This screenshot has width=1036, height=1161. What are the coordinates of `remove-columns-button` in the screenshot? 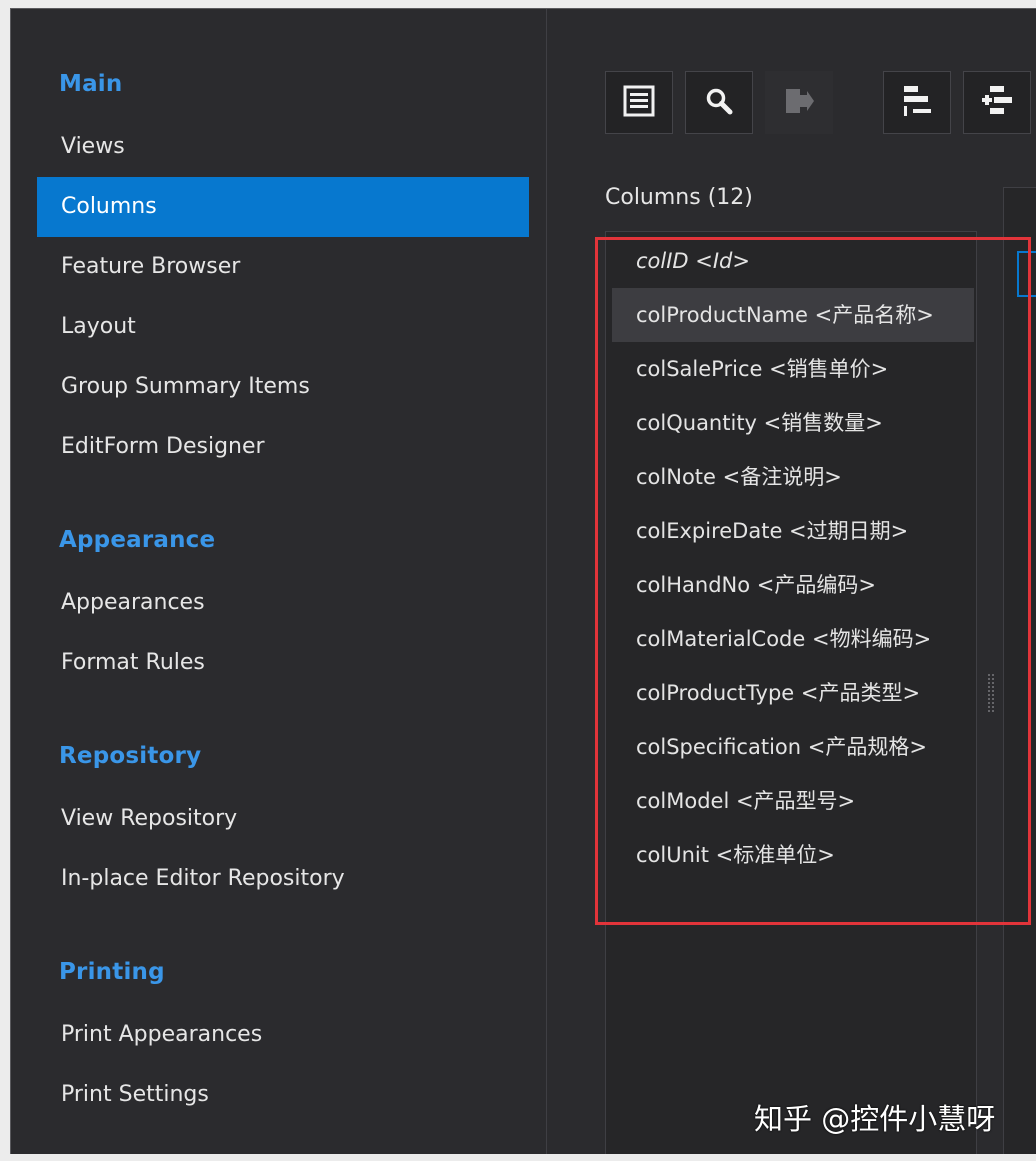 It's located at (917, 102).